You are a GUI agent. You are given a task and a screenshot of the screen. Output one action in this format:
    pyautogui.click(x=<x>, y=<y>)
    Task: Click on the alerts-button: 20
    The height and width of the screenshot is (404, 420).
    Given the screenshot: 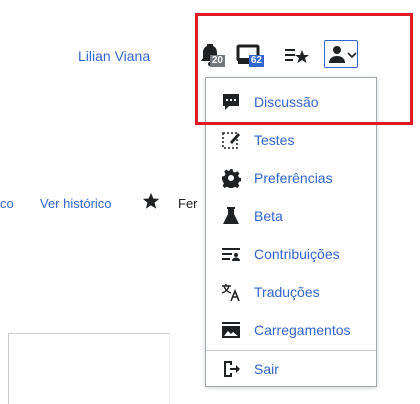 What is the action you would take?
    pyautogui.click(x=211, y=55)
    